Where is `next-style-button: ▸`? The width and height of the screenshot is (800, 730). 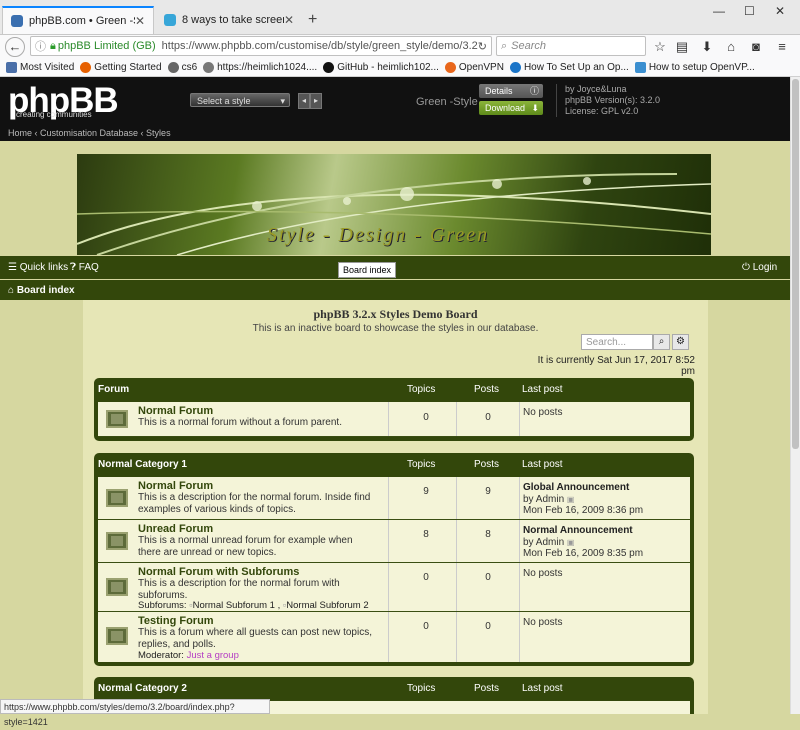
next-style-button: ▸ is located at coordinates (316, 101).